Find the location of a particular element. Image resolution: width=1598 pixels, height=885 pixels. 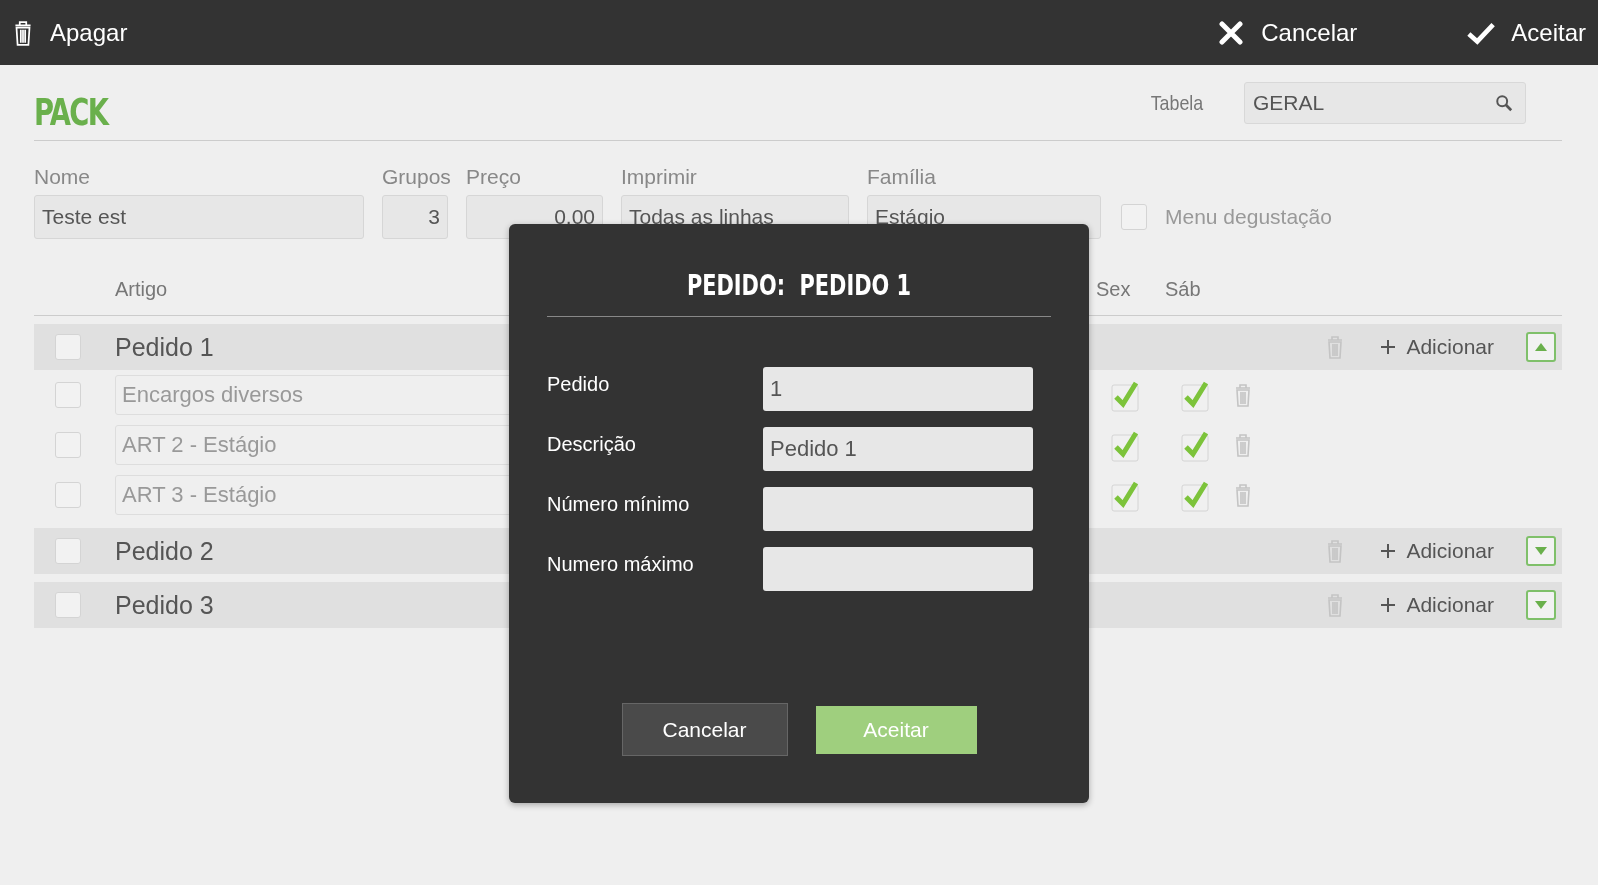

group-name: Pedido 1 is located at coordinates (164, 347).